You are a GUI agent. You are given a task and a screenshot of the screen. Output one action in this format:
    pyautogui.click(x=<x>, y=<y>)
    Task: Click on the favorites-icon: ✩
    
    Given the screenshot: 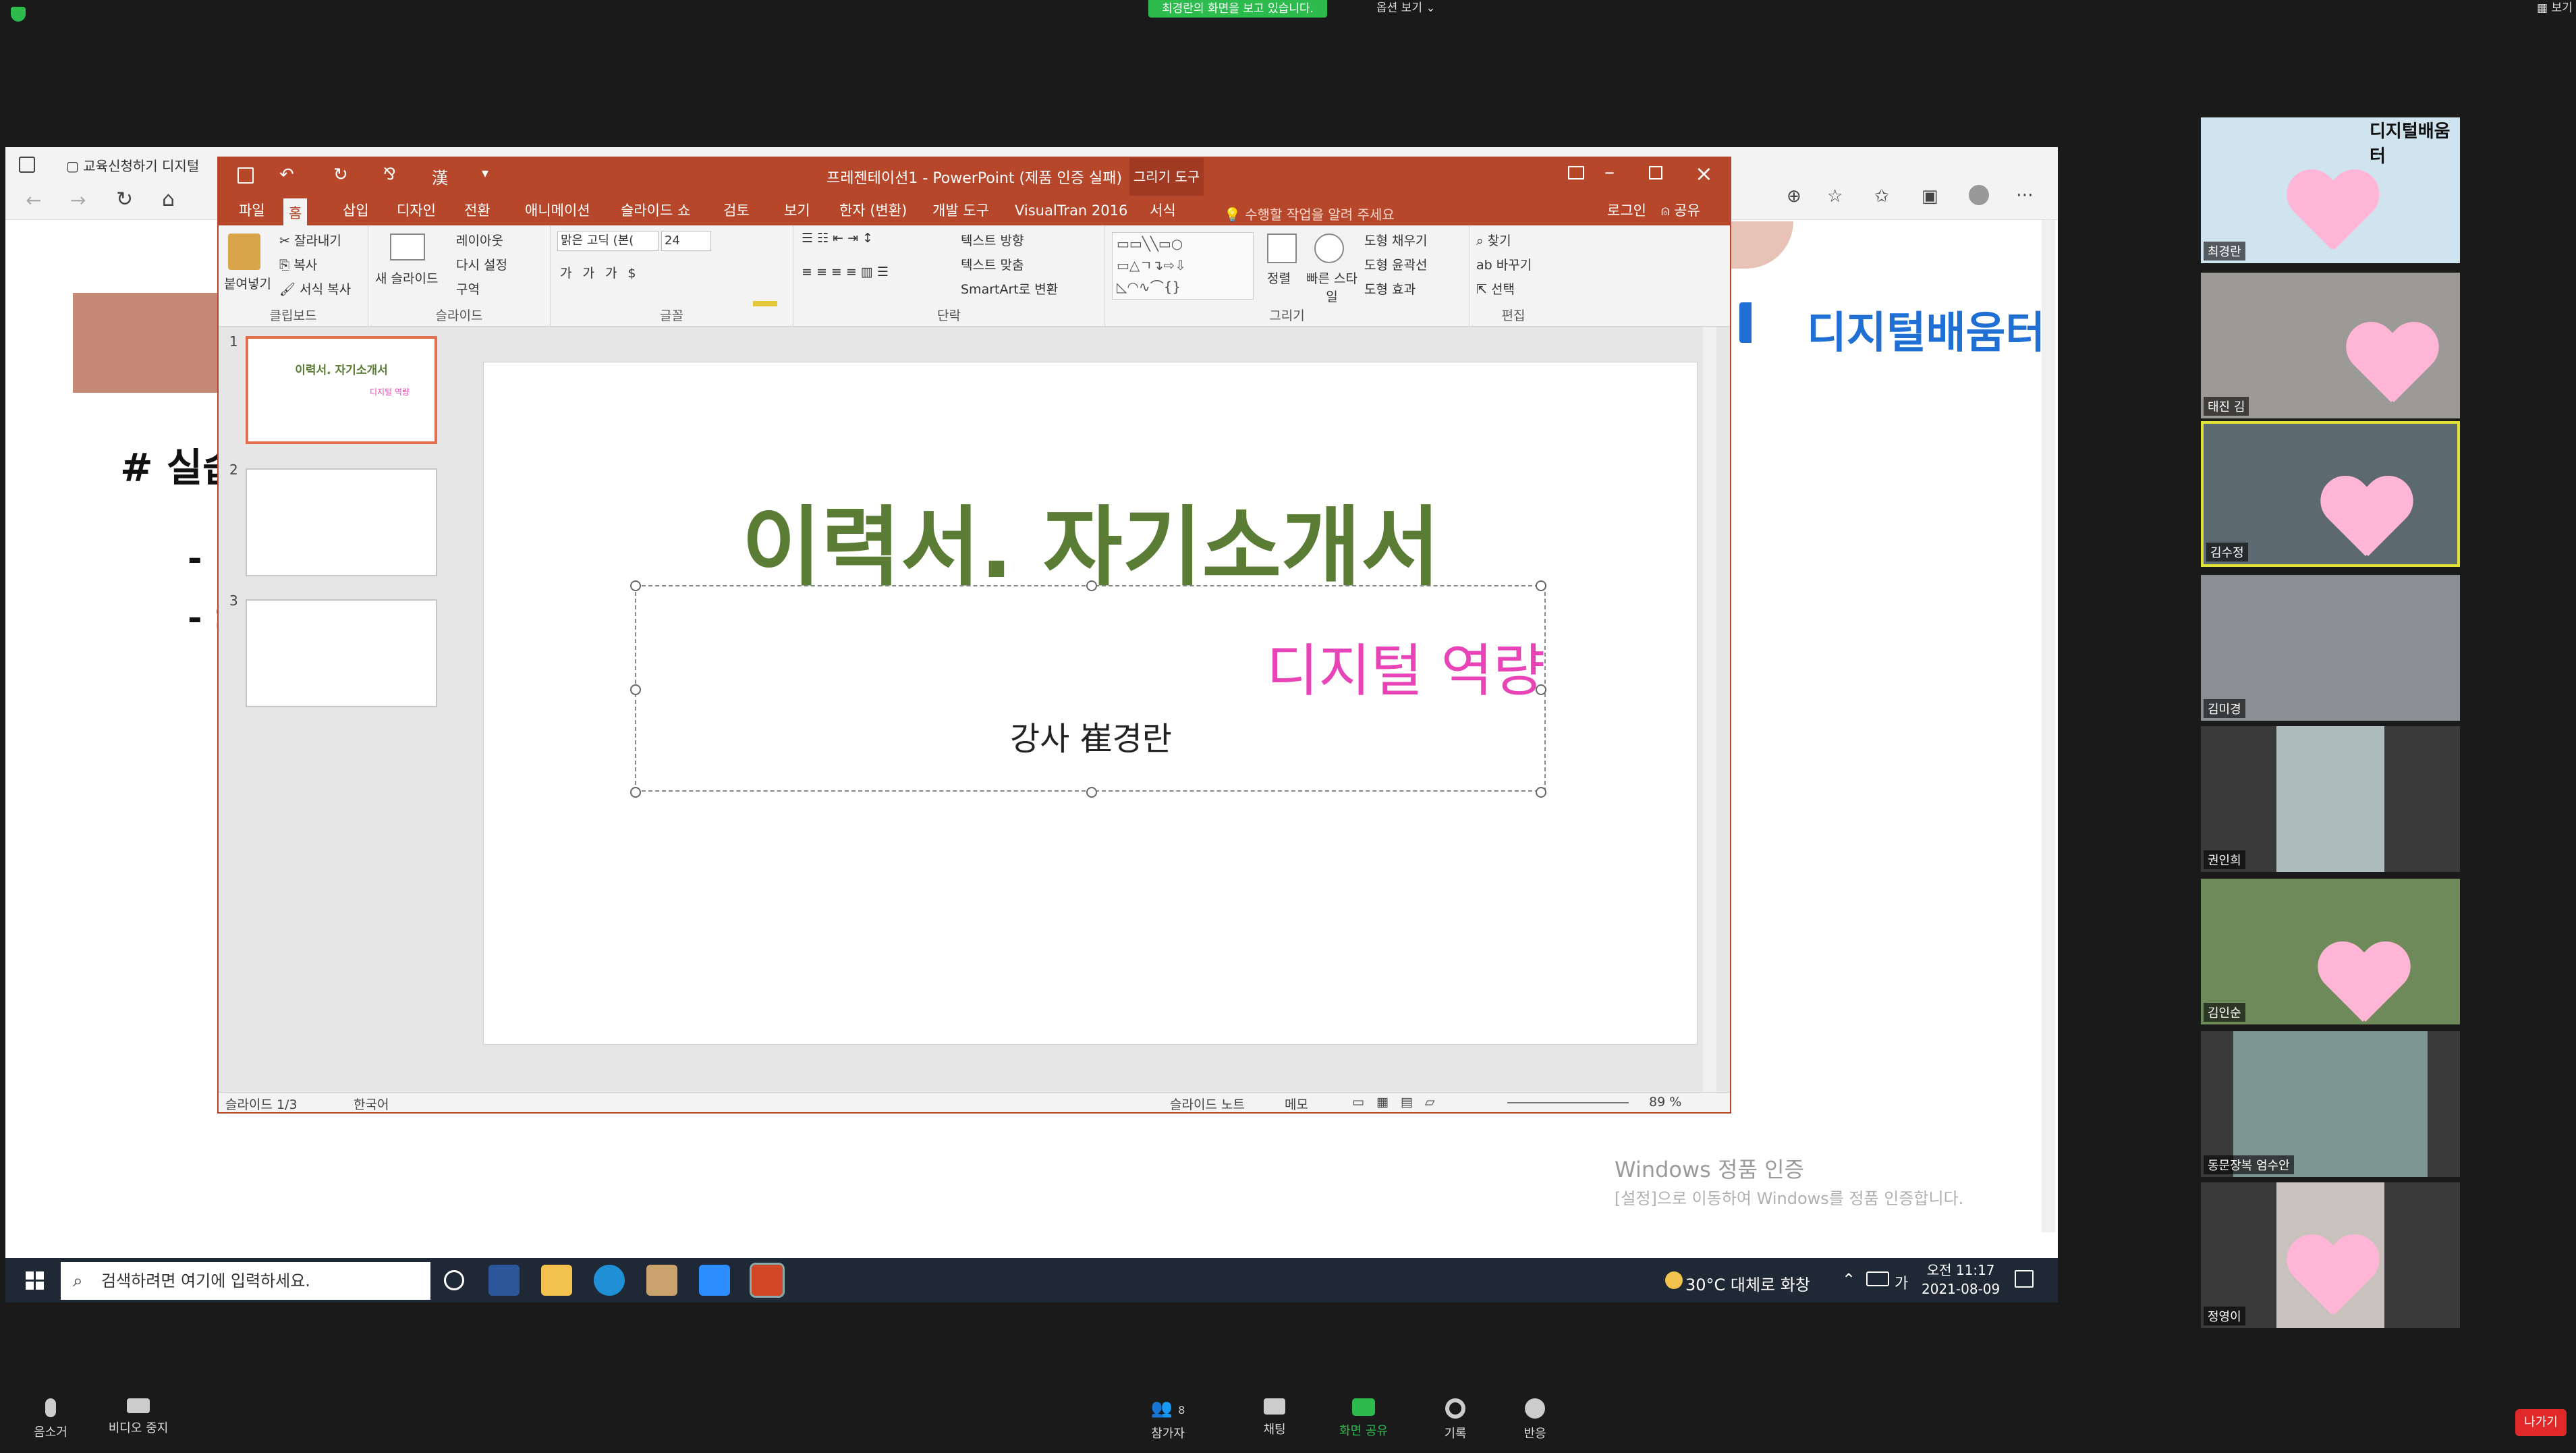 What is the action you would take?
    pyautogui.click(x=1881, y=196)
    